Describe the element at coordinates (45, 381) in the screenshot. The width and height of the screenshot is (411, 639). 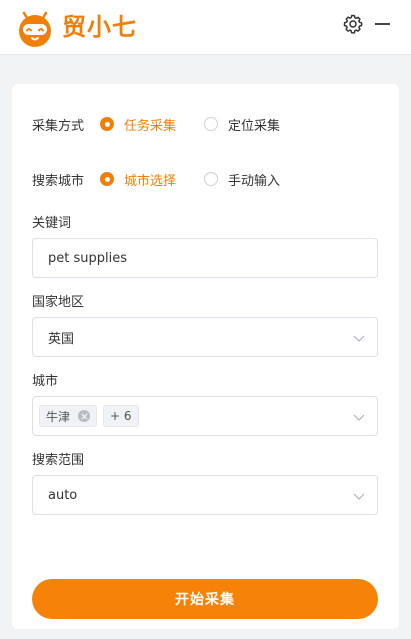
I see `city-label: 城市` at that location.